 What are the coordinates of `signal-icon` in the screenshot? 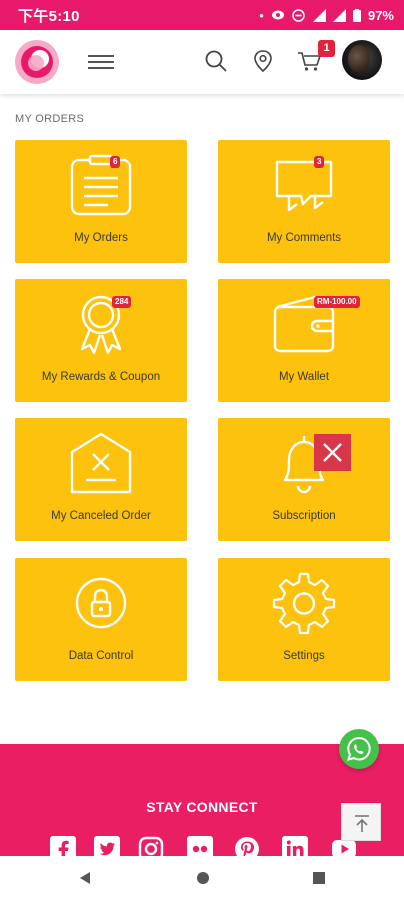 It's located at (339, 15).